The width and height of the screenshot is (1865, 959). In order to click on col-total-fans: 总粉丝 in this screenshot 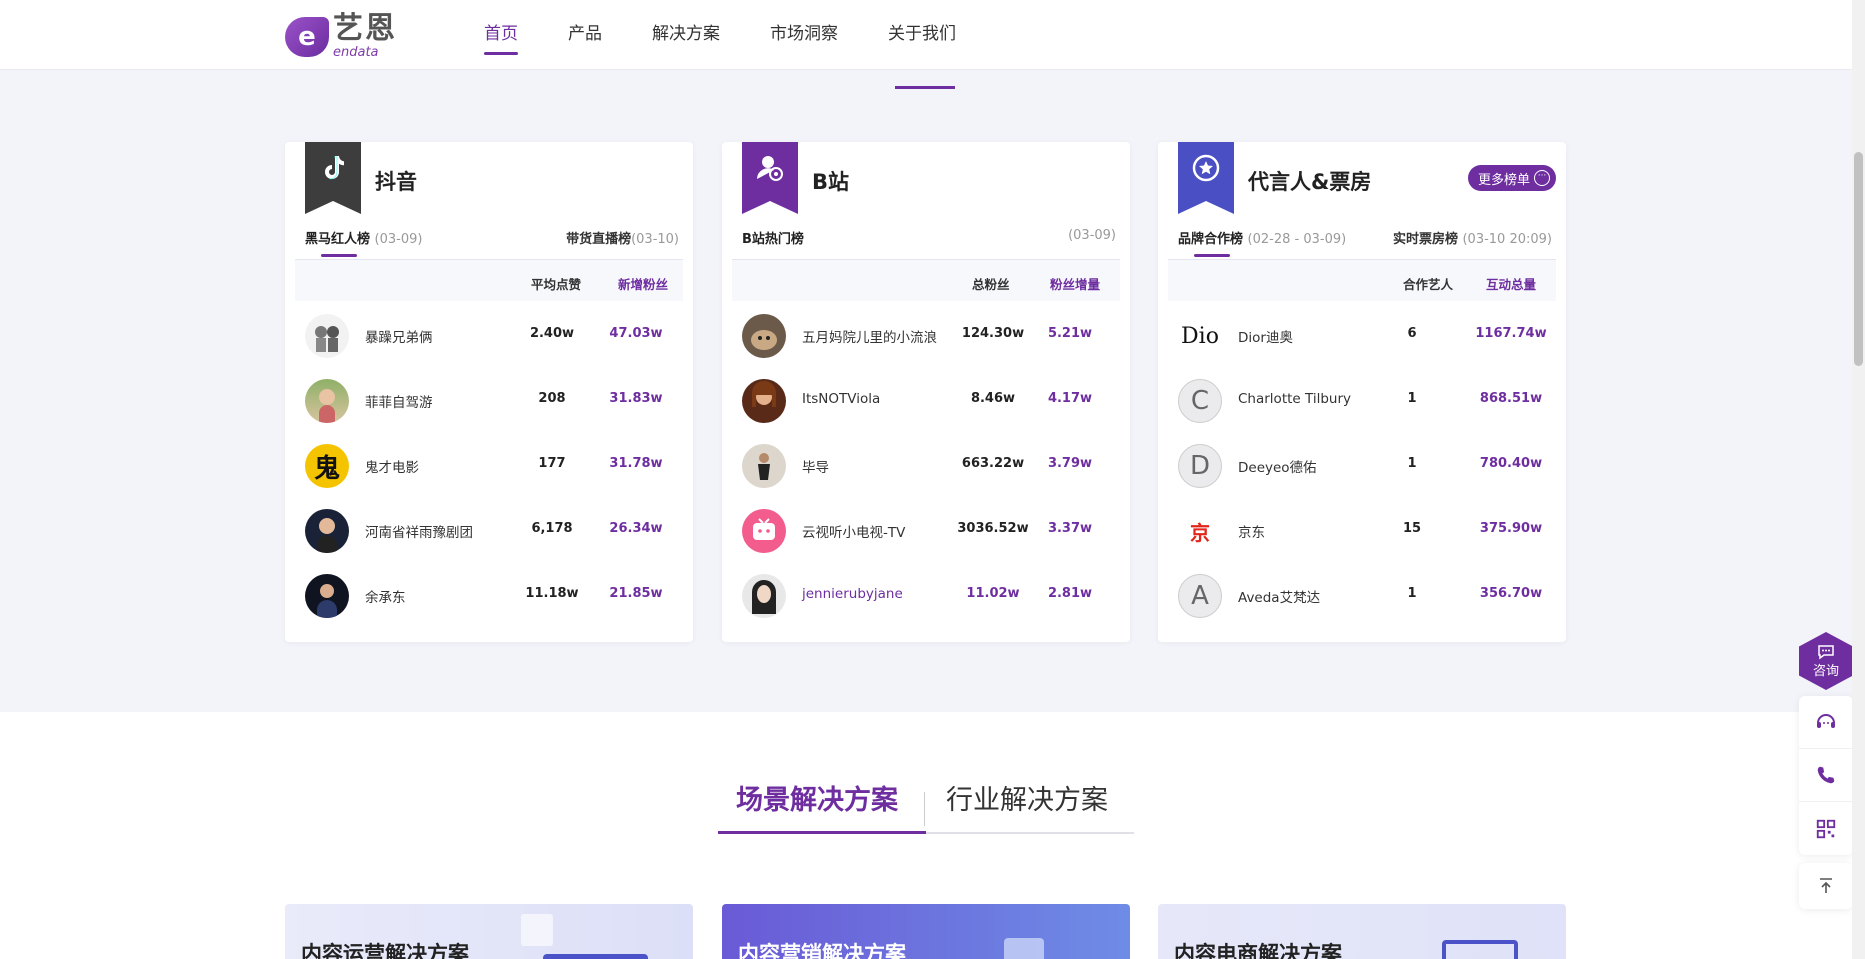, I will do `click(991, 284)`.